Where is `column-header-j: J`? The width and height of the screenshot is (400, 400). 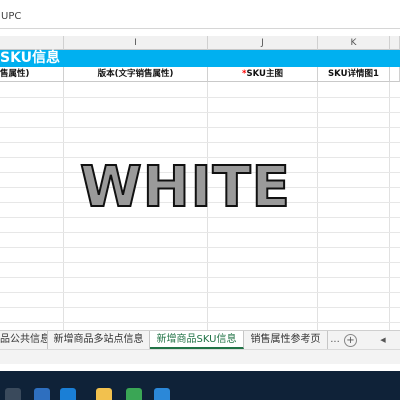 column-header-j: J is located at coordinates (263, 43).